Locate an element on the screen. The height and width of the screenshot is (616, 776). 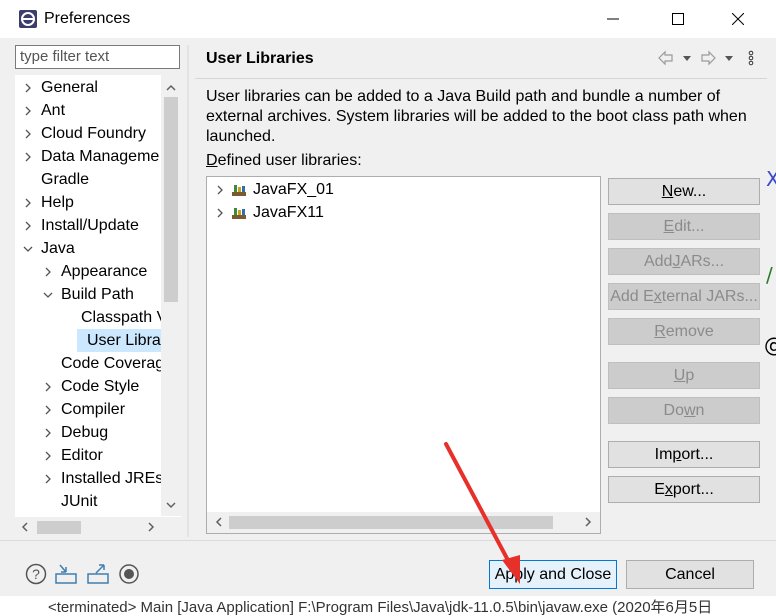
minimize-button is located at coordinates (613, 19).